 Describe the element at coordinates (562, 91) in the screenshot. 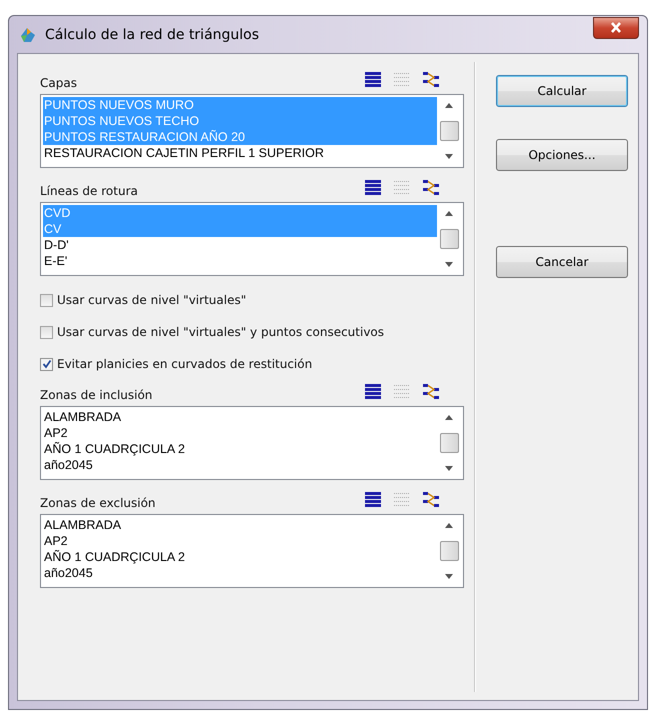

I see `dialog-button: Calcular` at that location.